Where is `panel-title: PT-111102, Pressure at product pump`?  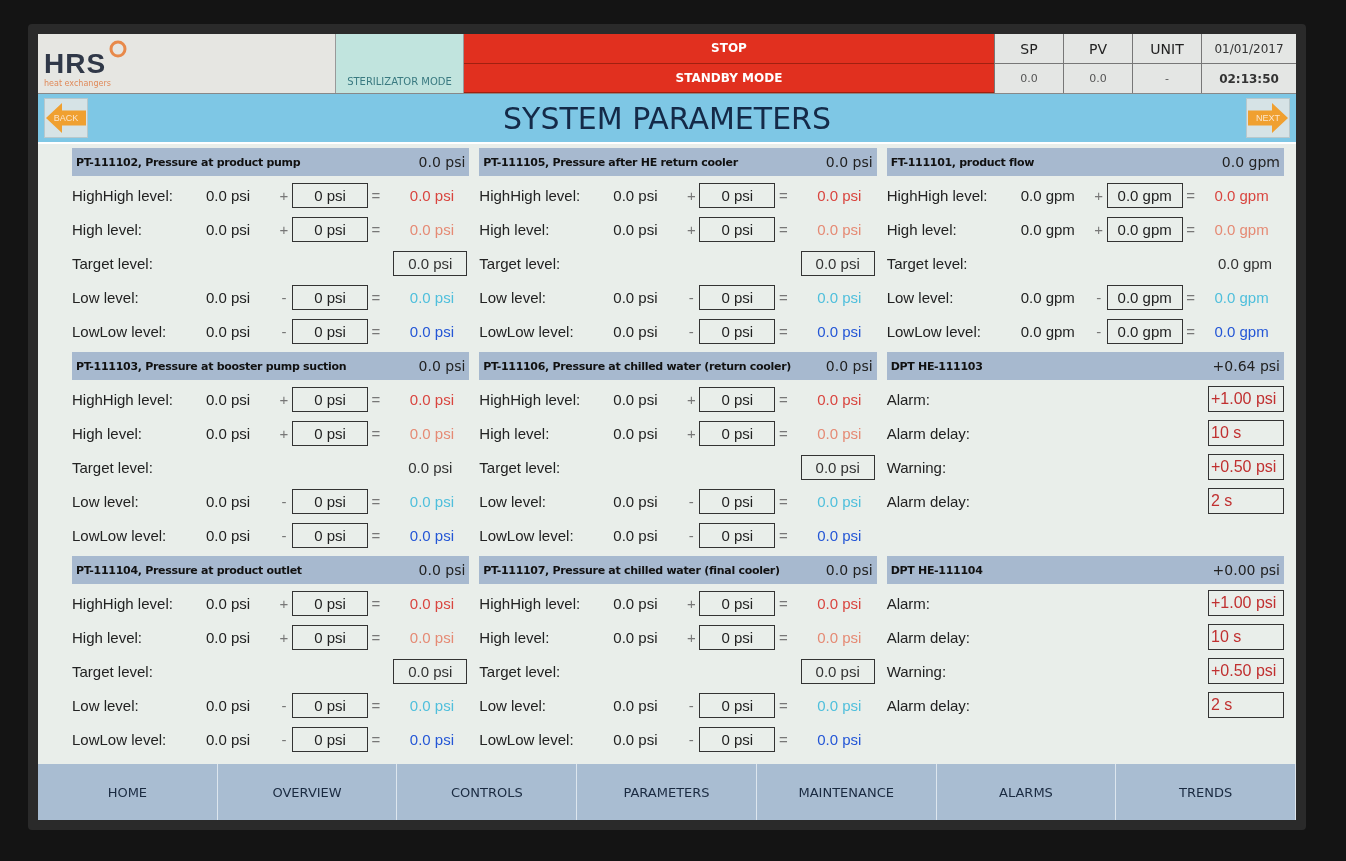
panel-title: PT-111102, Pressure at product pump is located at coordinates (188, 162).